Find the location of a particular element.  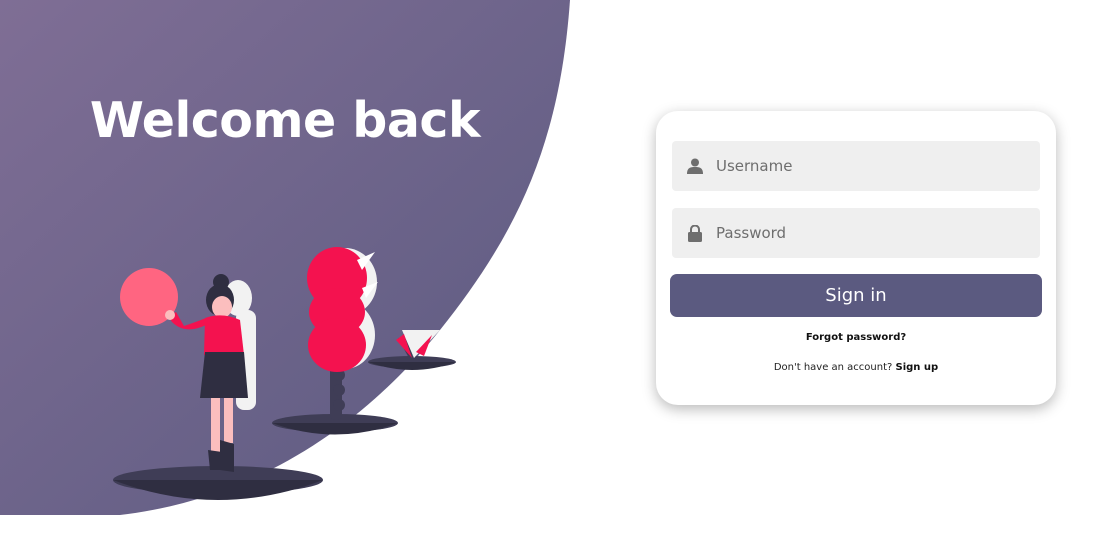

user-icon is located at coordinates (695, 166).